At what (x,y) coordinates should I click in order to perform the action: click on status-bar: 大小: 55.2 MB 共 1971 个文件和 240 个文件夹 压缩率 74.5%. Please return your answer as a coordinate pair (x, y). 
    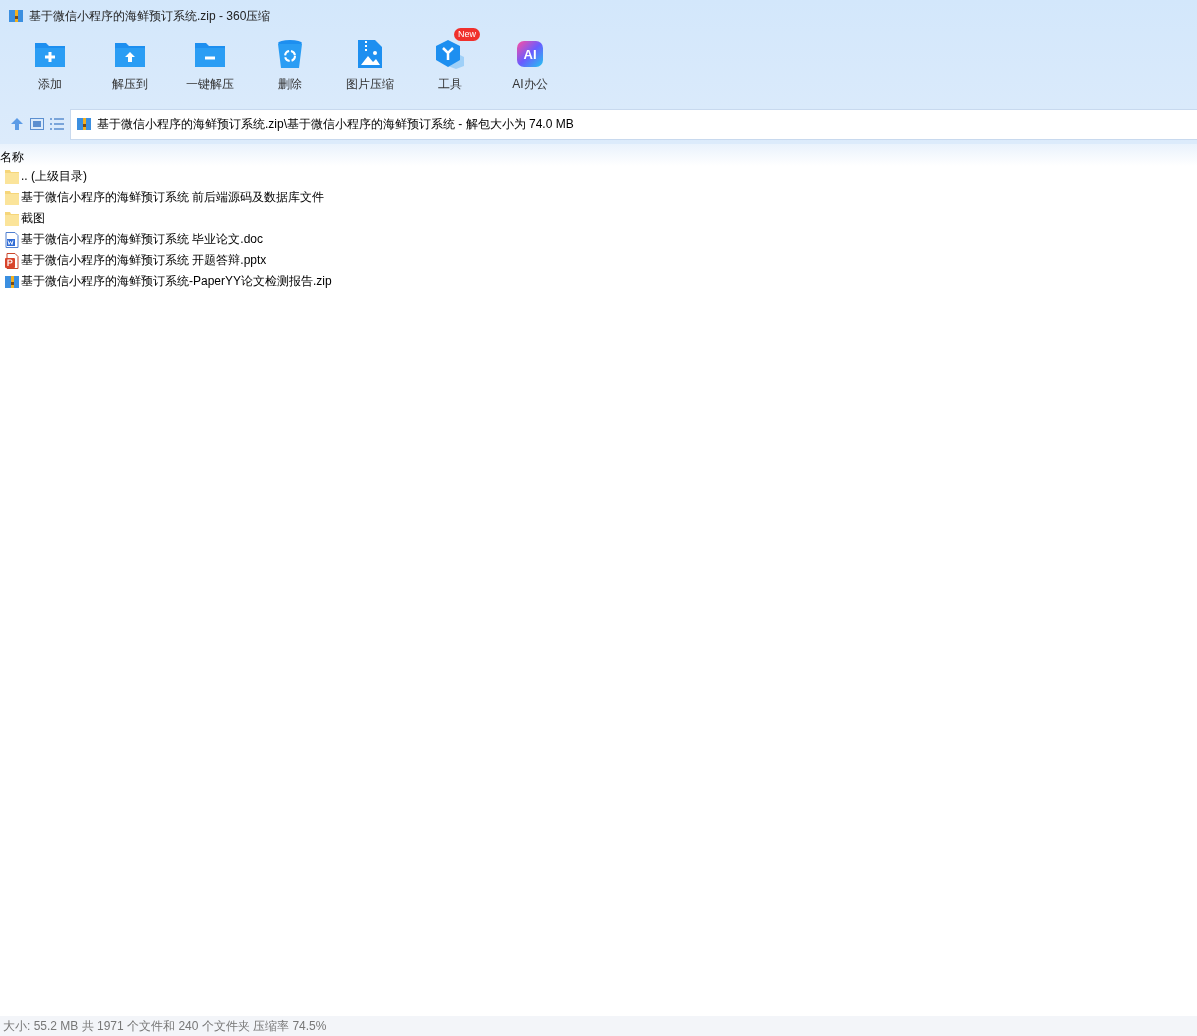
    Looking at the image, I should click on (598, 1026).